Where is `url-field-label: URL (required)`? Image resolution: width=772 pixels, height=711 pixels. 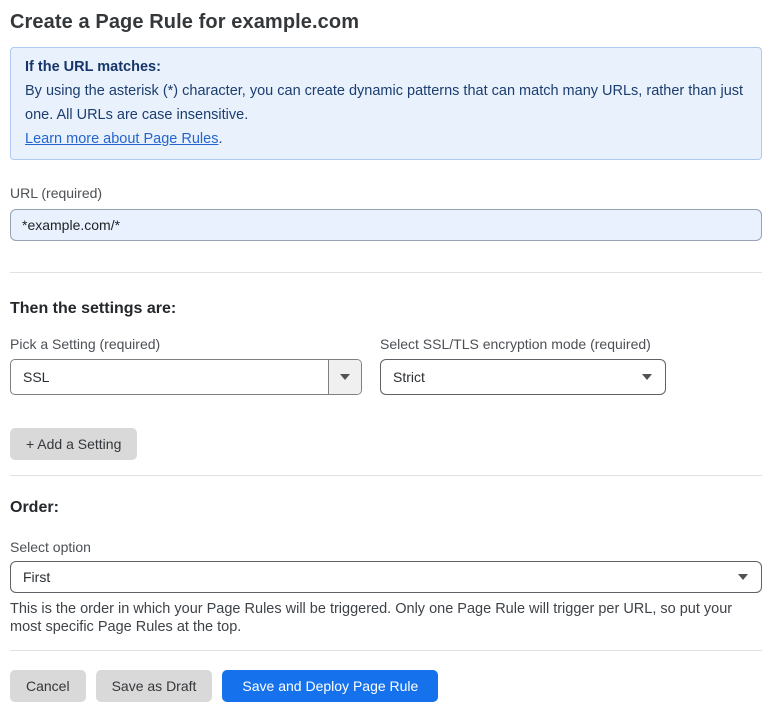 url-field-label: URL (required) is located at coordinates (56, 193).